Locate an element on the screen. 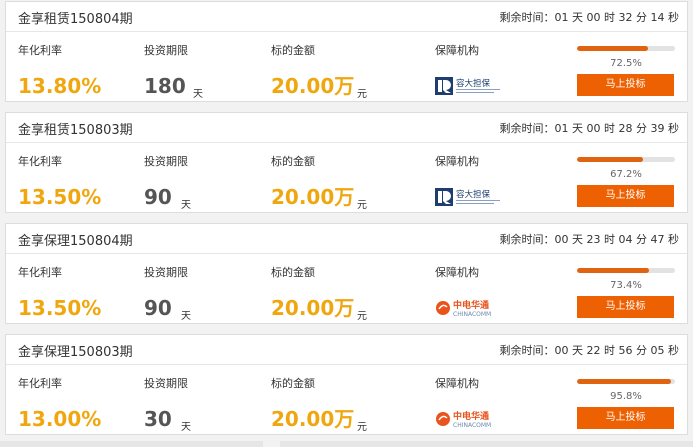 The image size is (693, 447). progress-percent: 67.2% is located at coordinates (626, 174).